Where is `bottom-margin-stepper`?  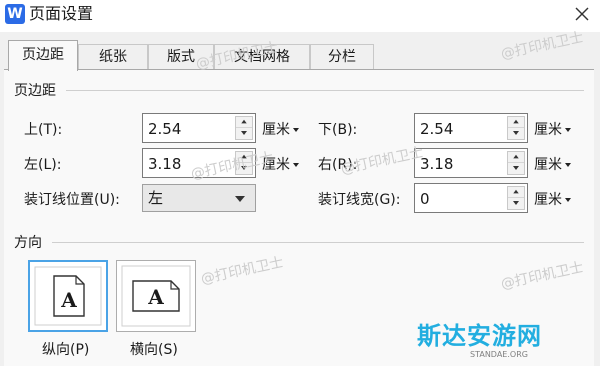
bottom-margin-stepper is located at coordinates (516, 128).